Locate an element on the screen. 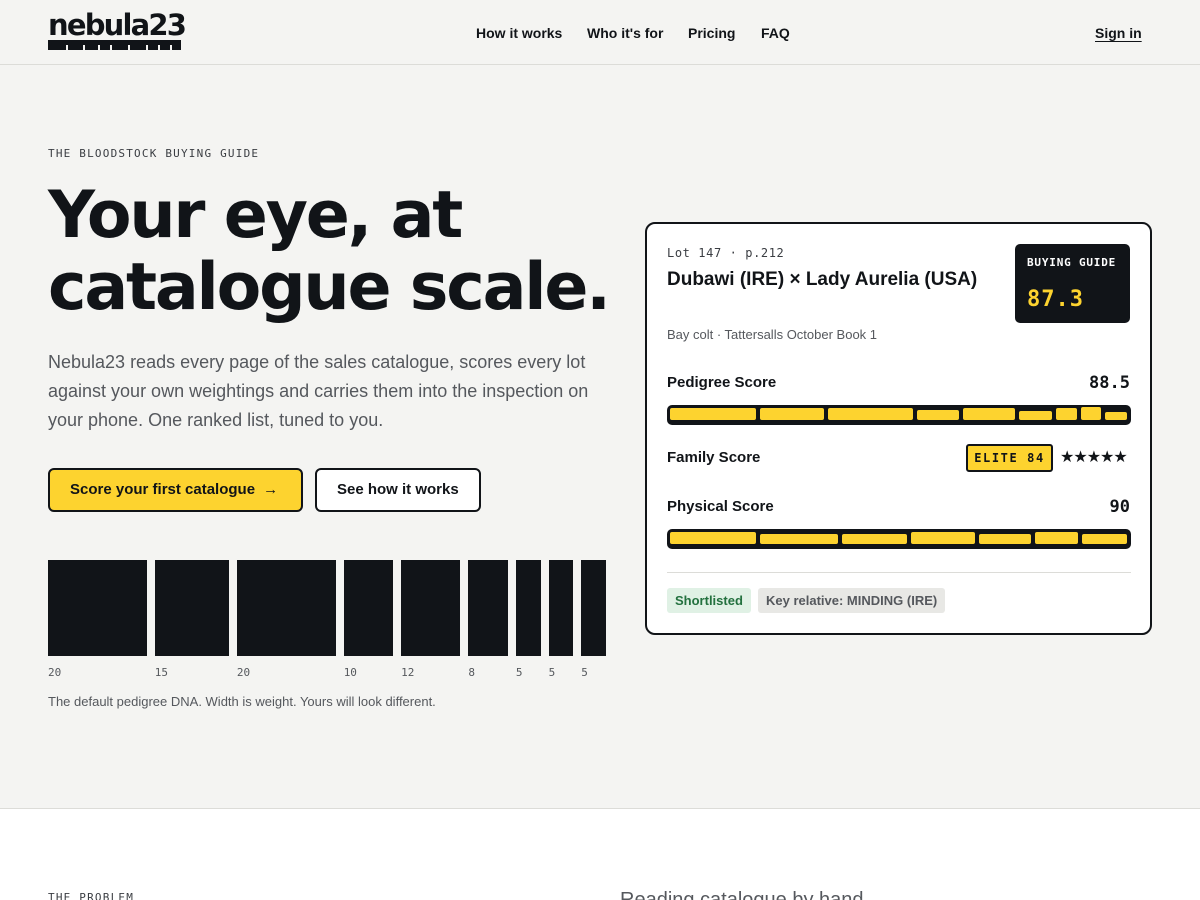  pedigree-score-bar is located at coordinates (899, 415).